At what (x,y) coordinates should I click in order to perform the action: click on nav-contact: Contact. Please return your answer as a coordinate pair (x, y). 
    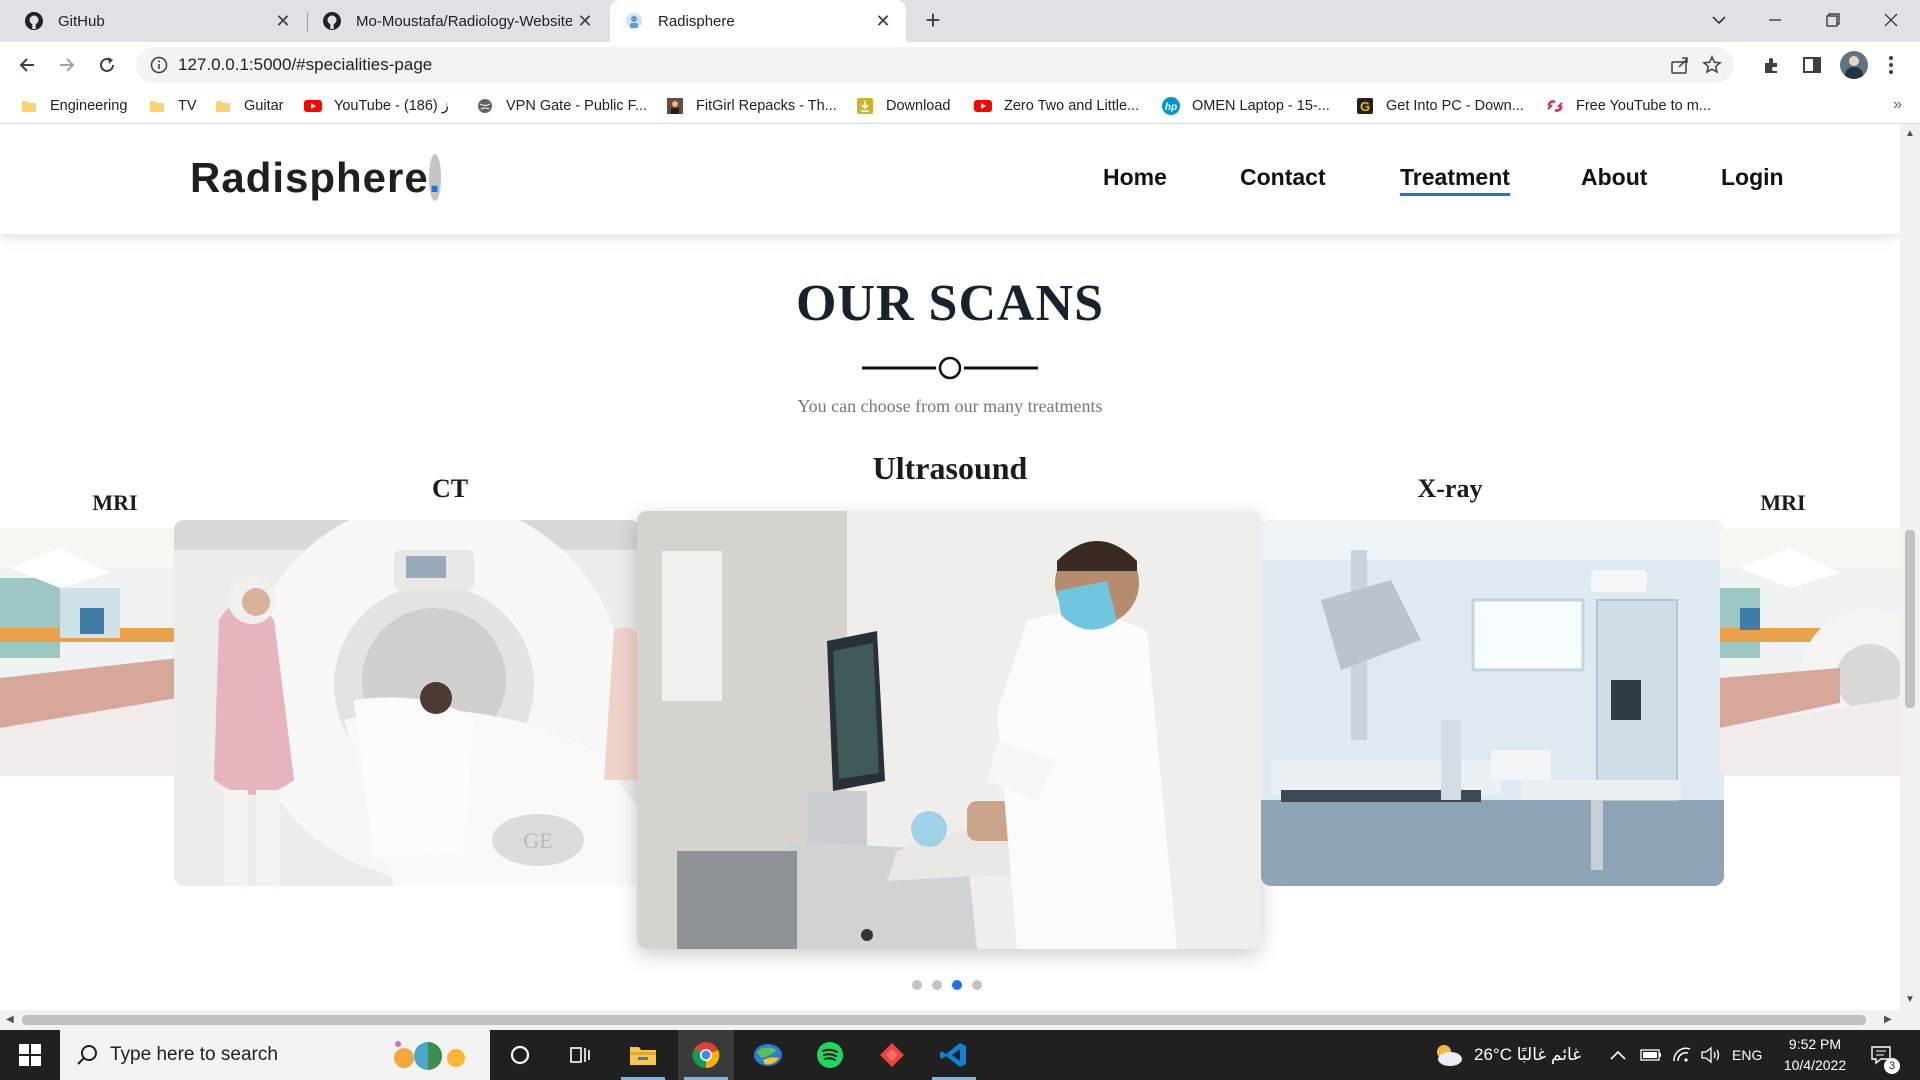
    Looking at the image, I should click on (1283, 177).